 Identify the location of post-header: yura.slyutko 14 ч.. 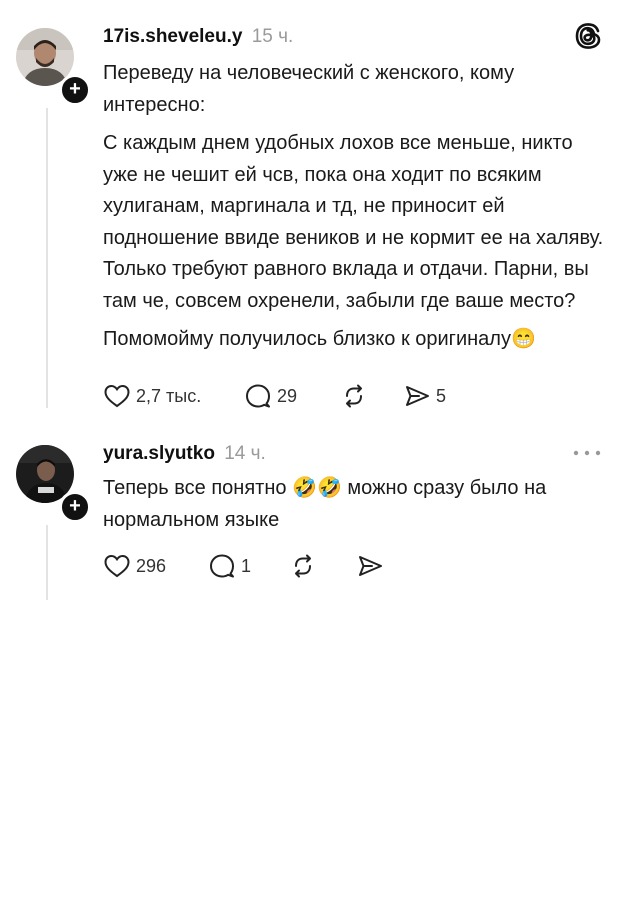
(184, 454).